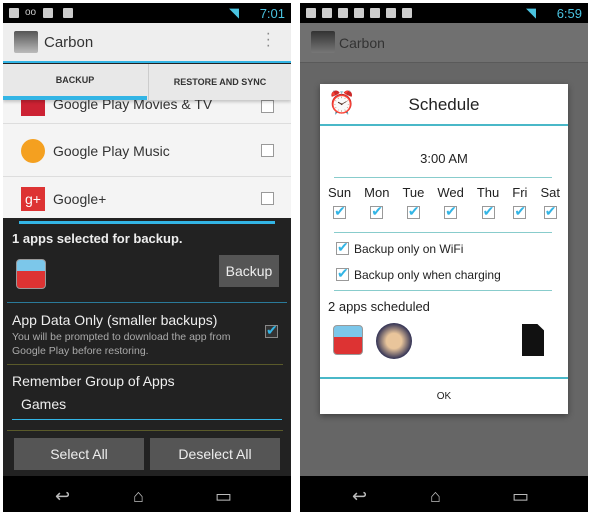 The height and width of the screenshot is (515, 589). What do you see at coordinates (271, 330) in the screenshot?
I see `app-data-checkbox` at bounding box center [271, 330].